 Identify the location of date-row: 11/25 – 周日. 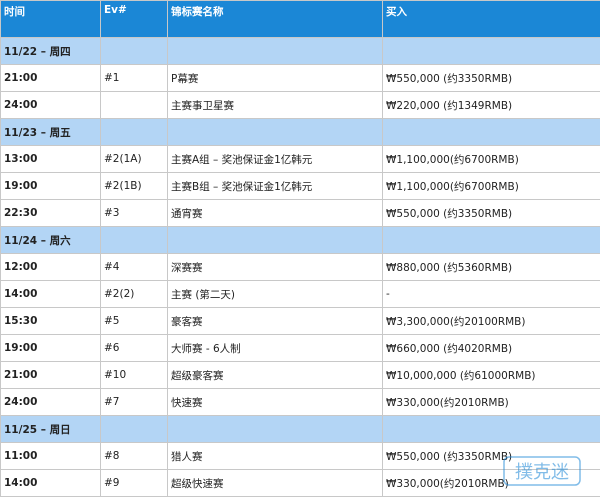
(300, 429).